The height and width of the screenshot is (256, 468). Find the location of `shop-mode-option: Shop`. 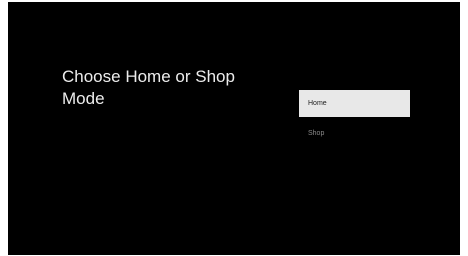

shop-mode-option: Shop is located at coordinates (354, 133).